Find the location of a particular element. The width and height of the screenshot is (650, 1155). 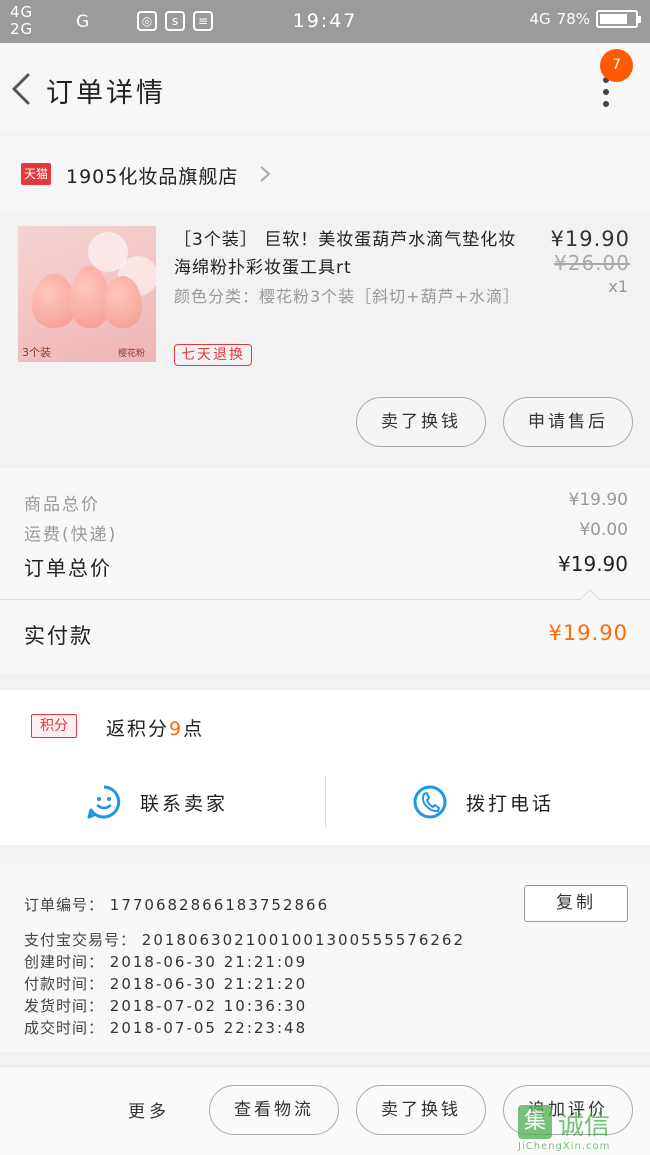

call-phone-button: 拨打电话 is located at coordinates (483, 802).